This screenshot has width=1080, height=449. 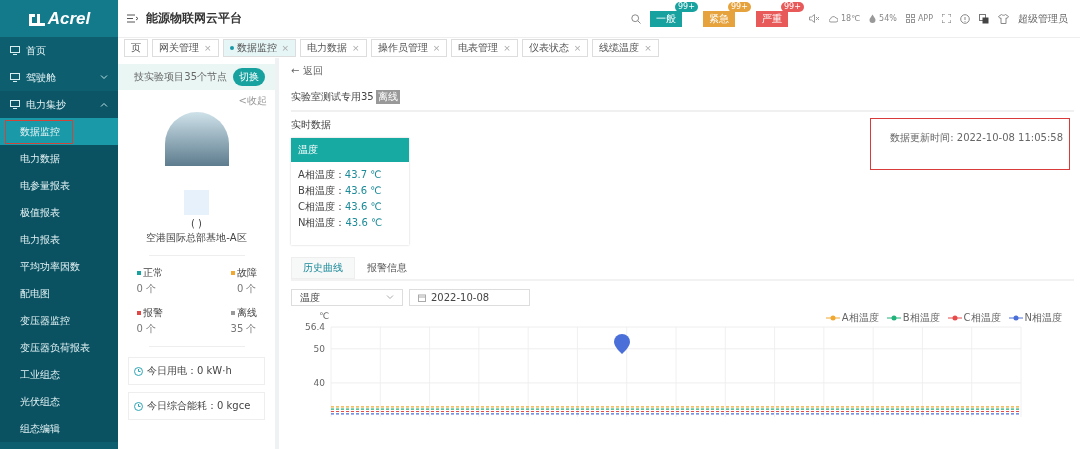 I want to click on alarm-button: 严重, so click(x=771, y=18).